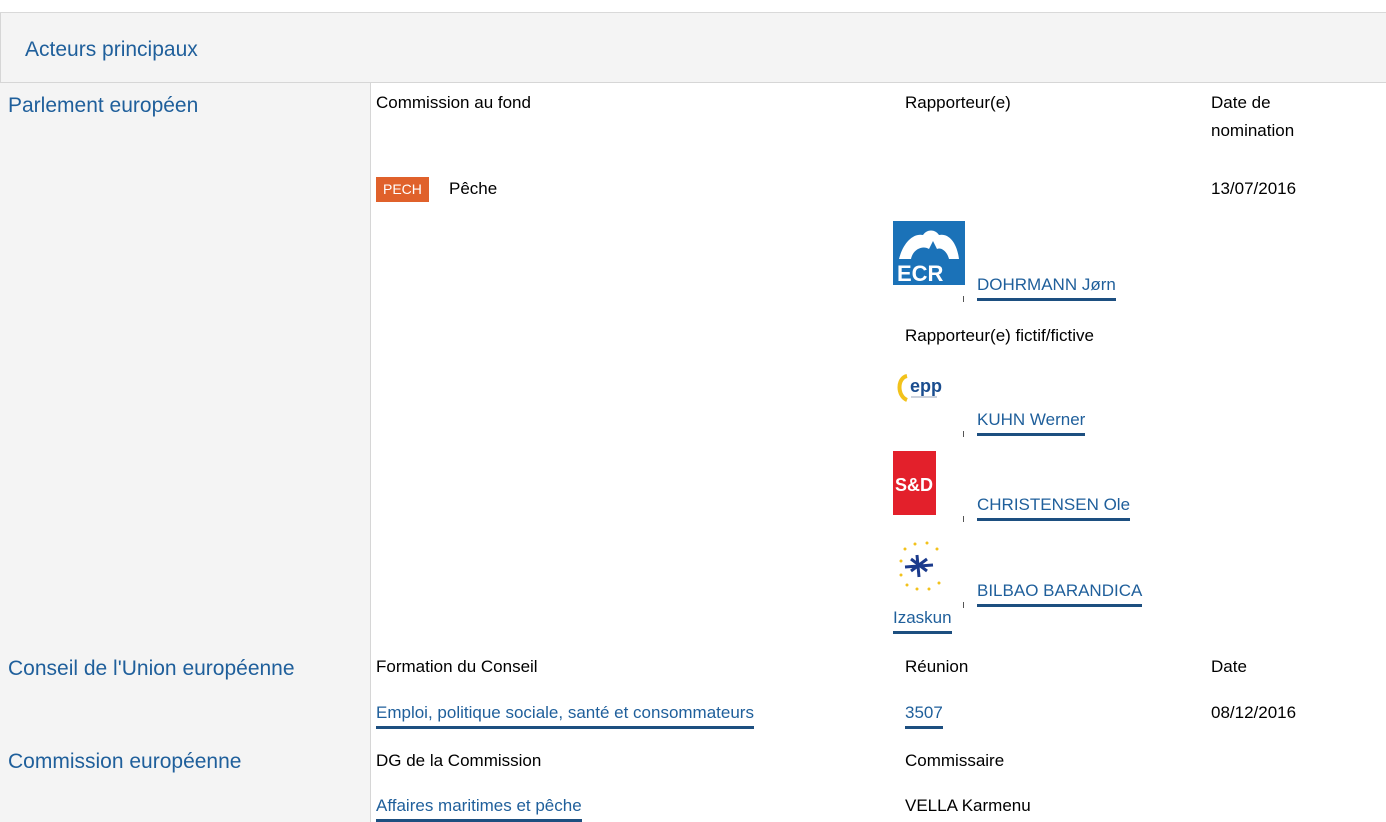  Describe the element at coordinates (937, 666) in the screenshot. I see `col-meeting-header: Réunion` at that location.